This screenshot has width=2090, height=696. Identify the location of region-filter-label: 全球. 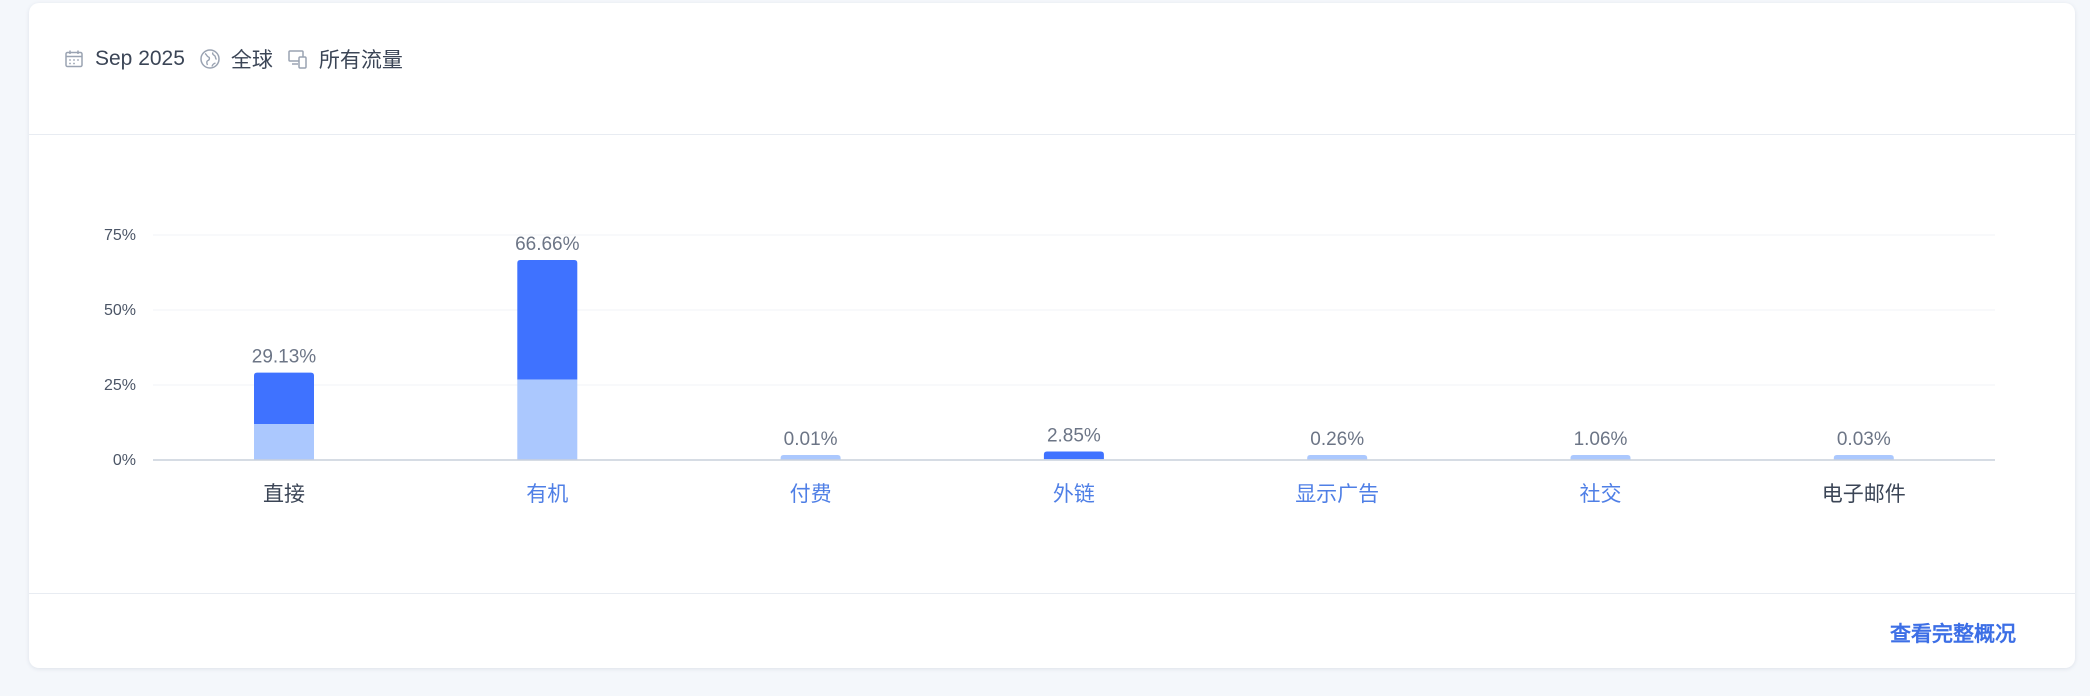
(251, 60).